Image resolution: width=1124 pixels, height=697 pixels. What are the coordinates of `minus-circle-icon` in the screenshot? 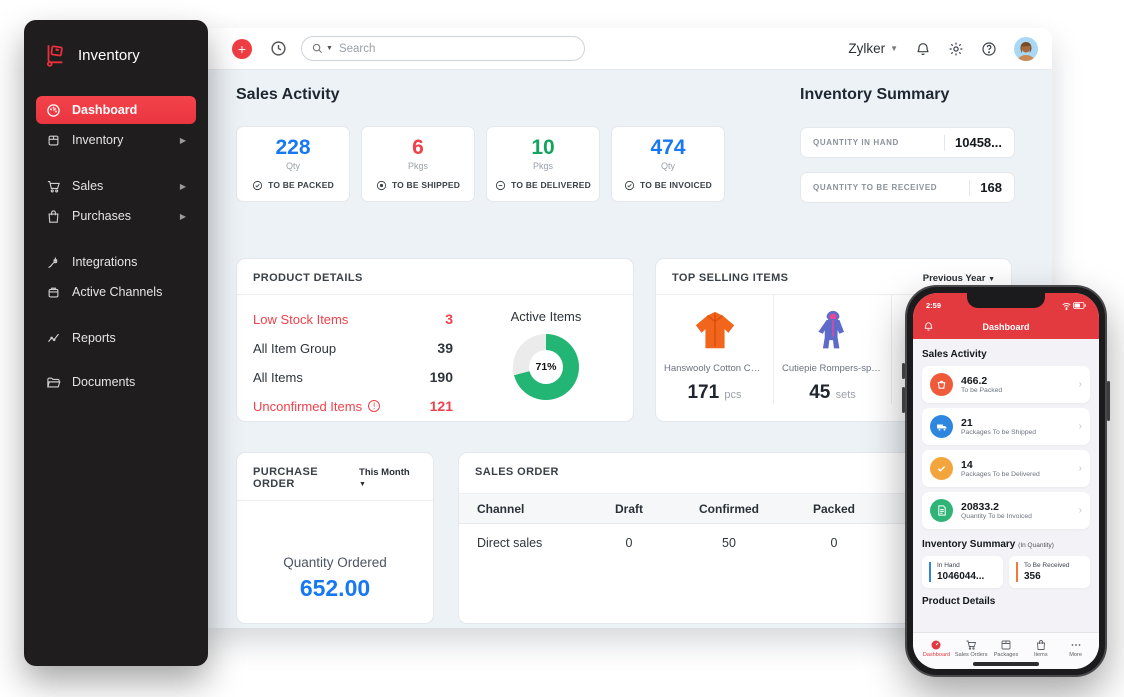 It's located at (500, 185).